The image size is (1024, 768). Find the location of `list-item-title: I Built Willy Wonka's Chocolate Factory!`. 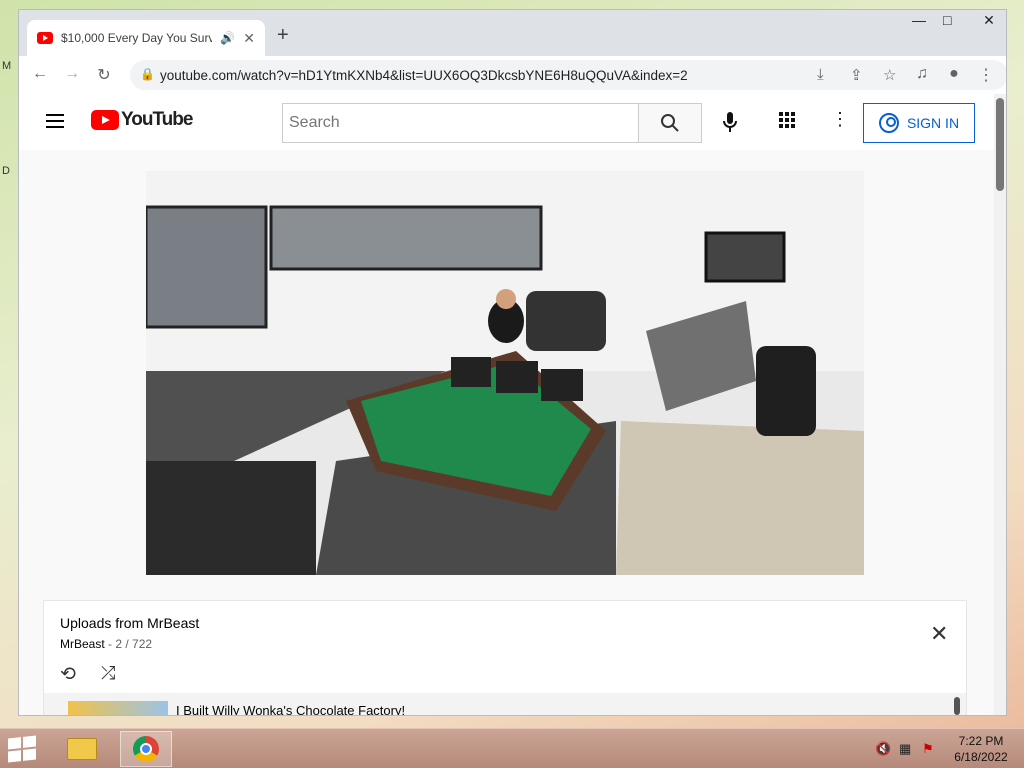

list-item-title: I Built Willy Wonka's Chocolate Factory! is located at coordinates (290, 709).